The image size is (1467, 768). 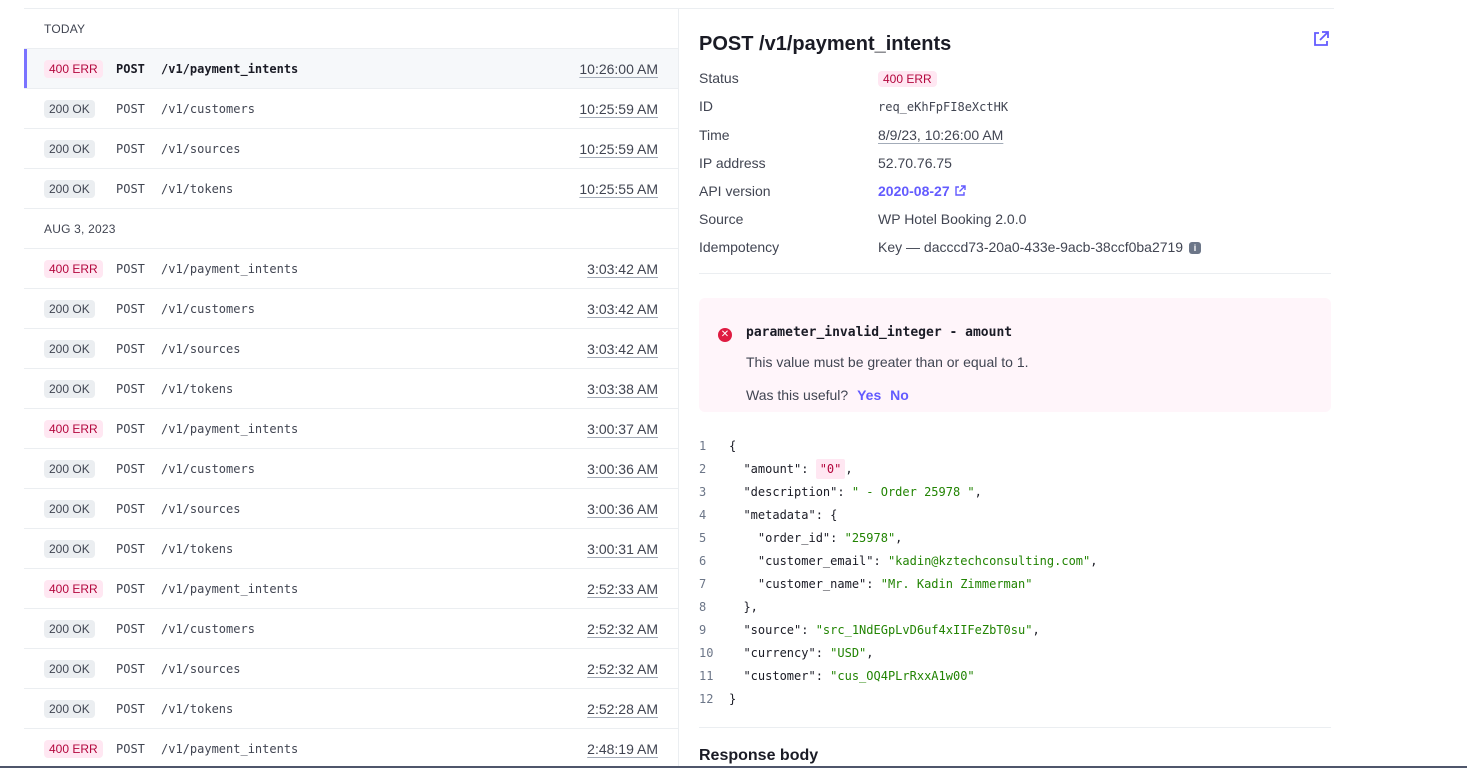 I want to click on line-number: 8, so click(x=703, y=607).